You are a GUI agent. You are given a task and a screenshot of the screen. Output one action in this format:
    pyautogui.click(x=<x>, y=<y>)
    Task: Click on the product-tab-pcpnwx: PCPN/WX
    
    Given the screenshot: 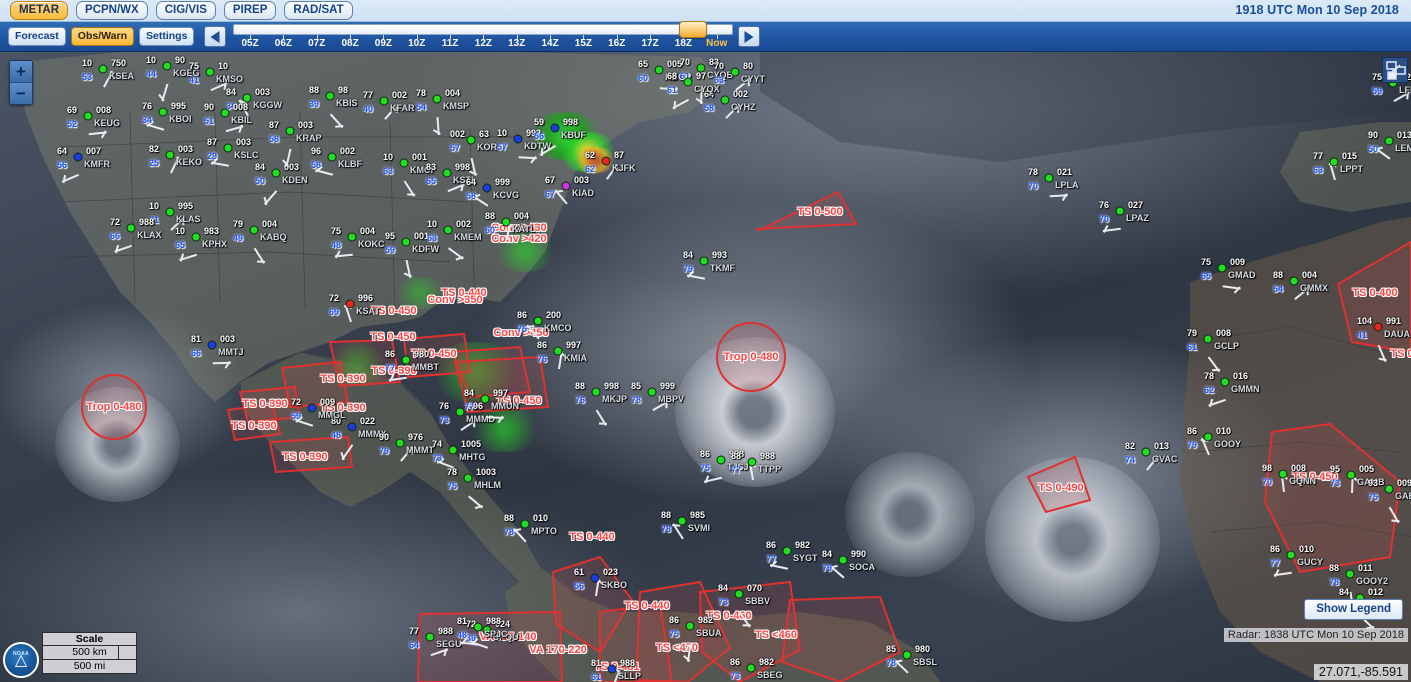 What is the action you would take?
    pyautogui.click(x=112, y=10)
    